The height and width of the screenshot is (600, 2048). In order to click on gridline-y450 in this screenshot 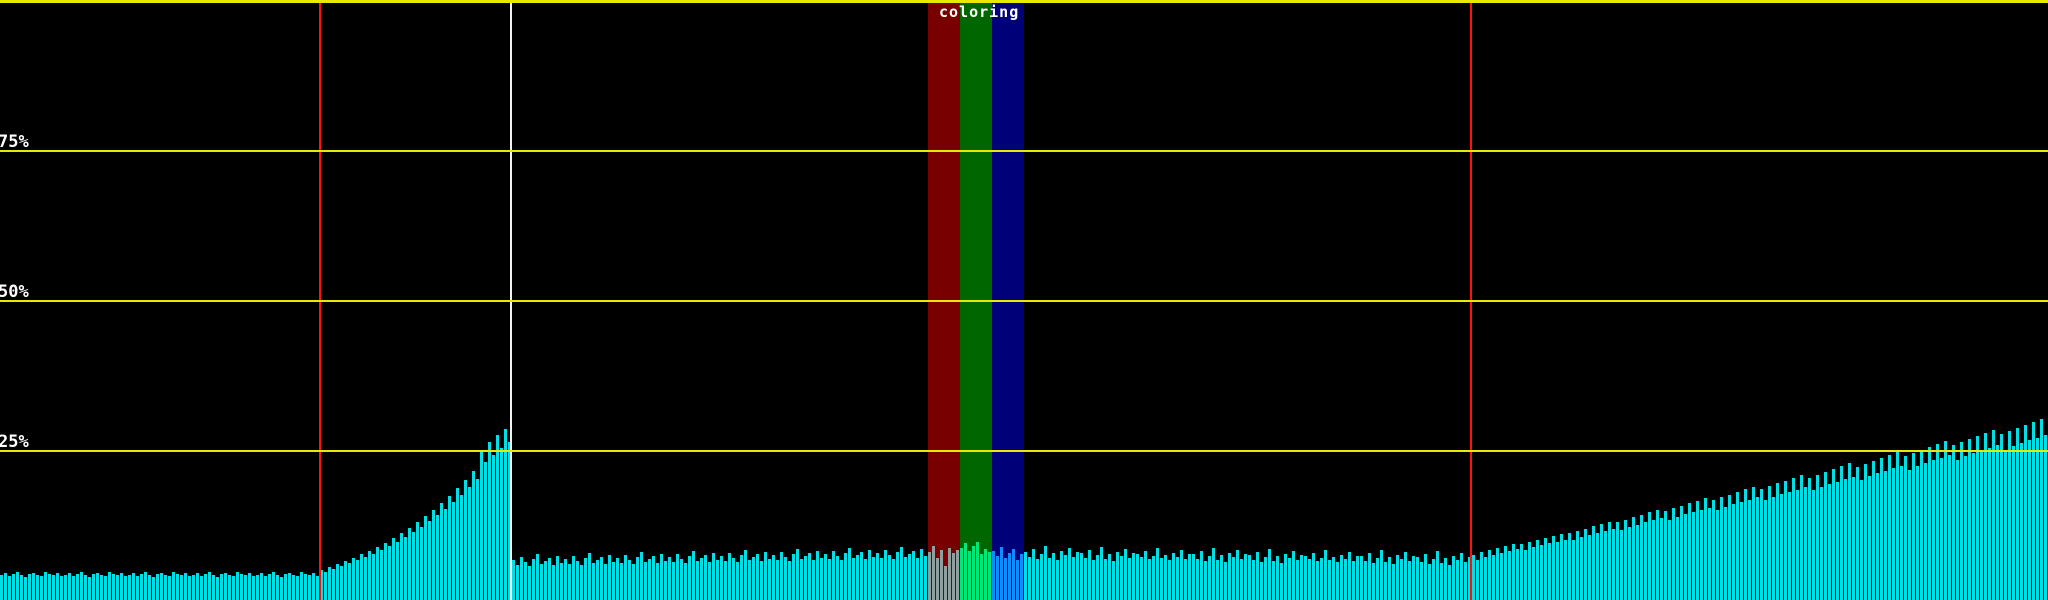, I will do `click(1024, 451)`.